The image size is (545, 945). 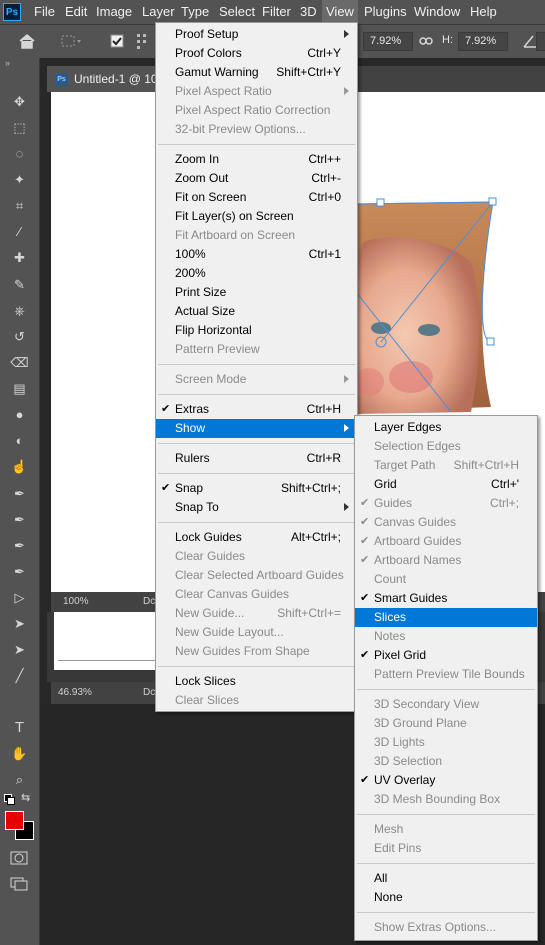 What do you see at coordinates (256, 428) in the screenshot?
I see `view-menu-item-show: Show` at bounding box center [256, 428].